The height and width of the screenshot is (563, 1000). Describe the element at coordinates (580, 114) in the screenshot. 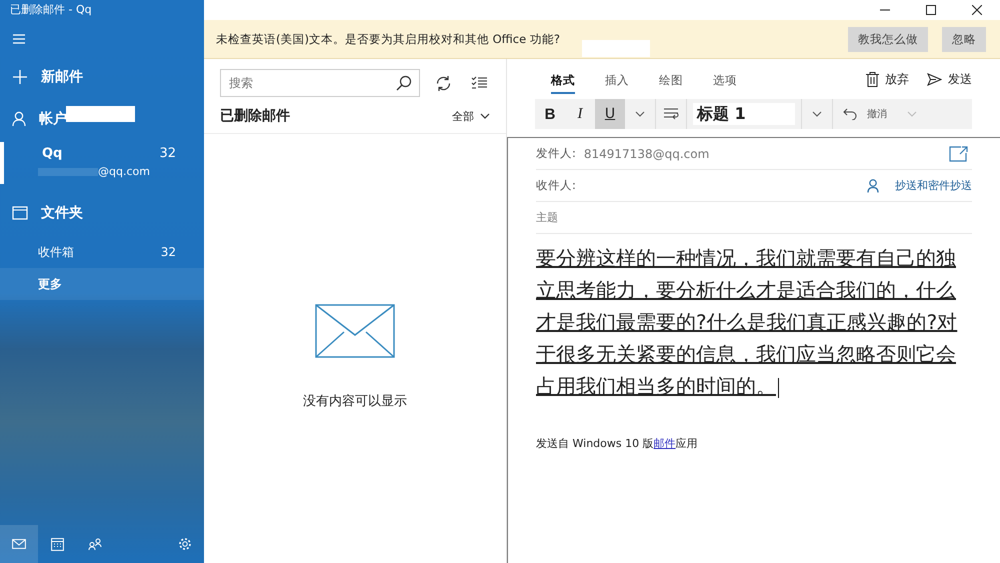

I see `italic-button: I` at that location.